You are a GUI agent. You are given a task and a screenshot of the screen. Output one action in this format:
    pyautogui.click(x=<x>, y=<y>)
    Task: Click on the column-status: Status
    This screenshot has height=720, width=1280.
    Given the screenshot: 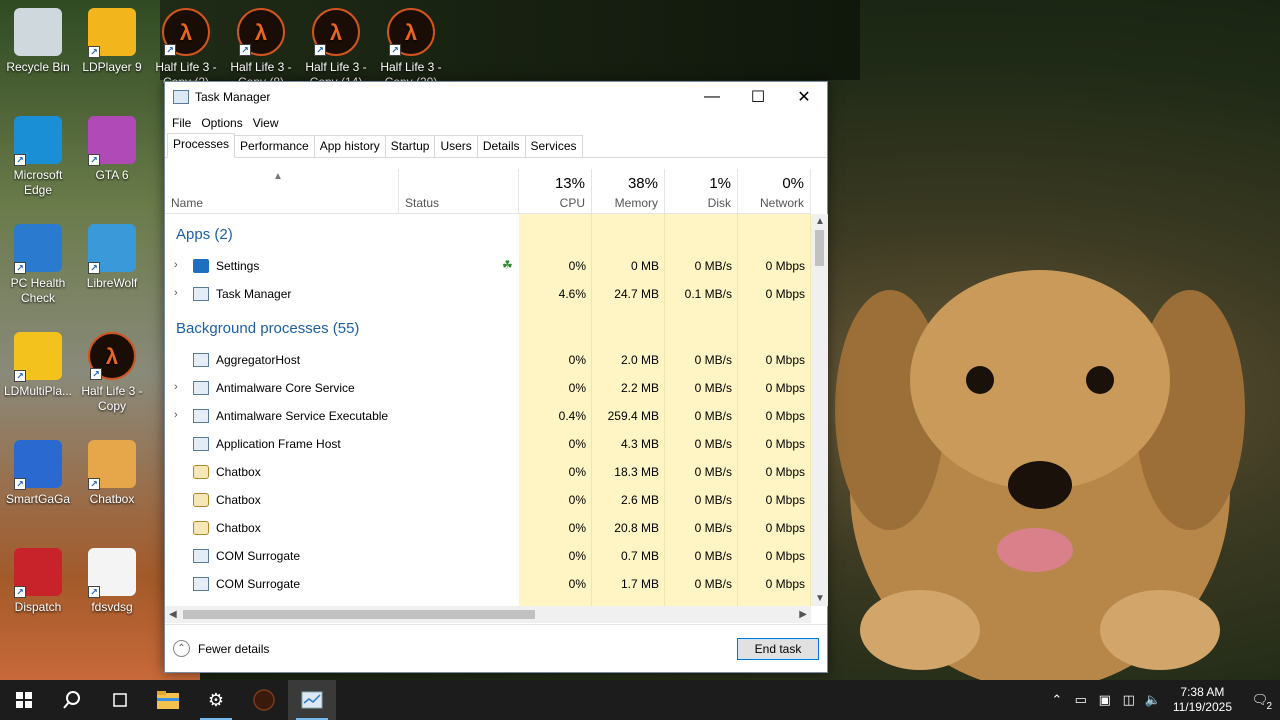 What is the action you would take?
    pyautogui.click(x=459, y=191)
    